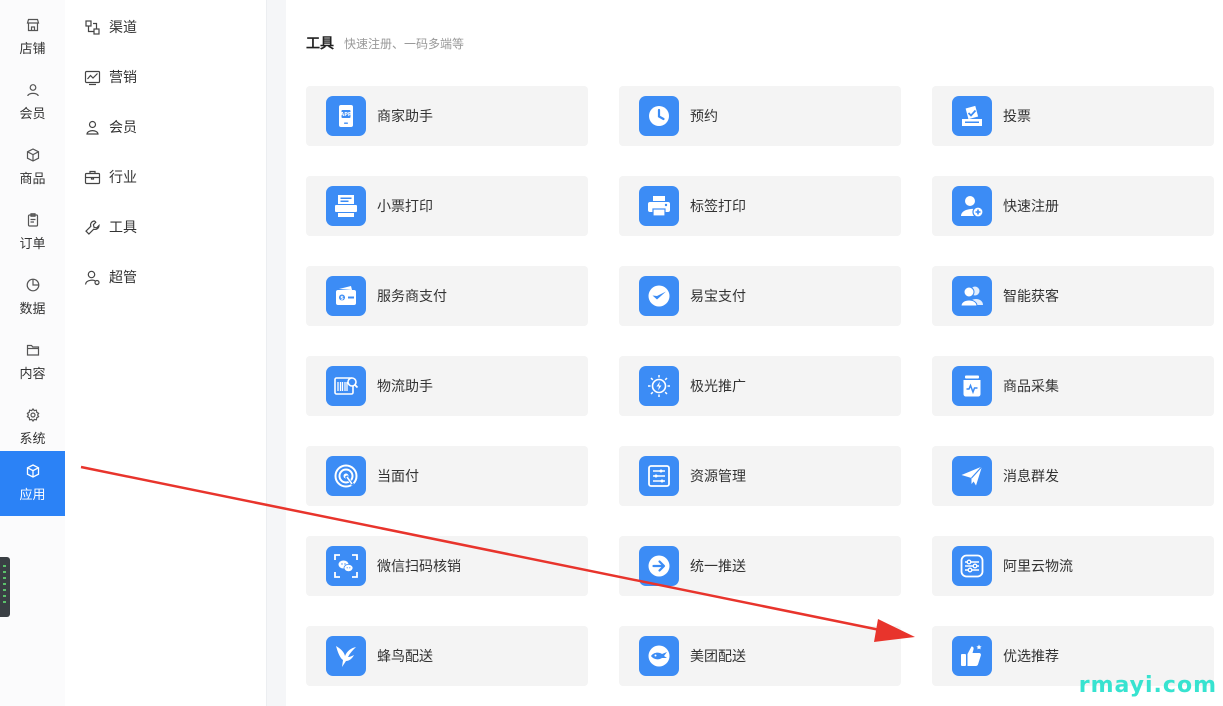 The width and height of the screenshot is (1223, 706). What do you see at coordinates (32, 495) in the screenshot?
I see `primary-nav-label: 应用` at bounding box center [32, 495].